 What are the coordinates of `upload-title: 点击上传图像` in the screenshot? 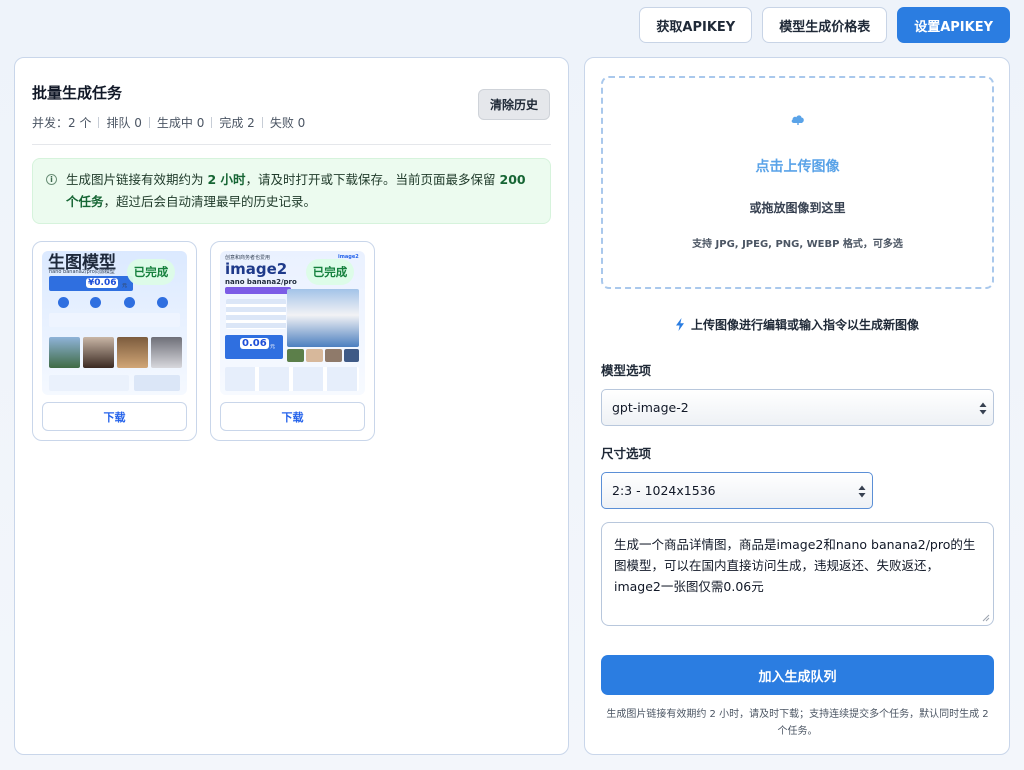 It's located at (797, 167).